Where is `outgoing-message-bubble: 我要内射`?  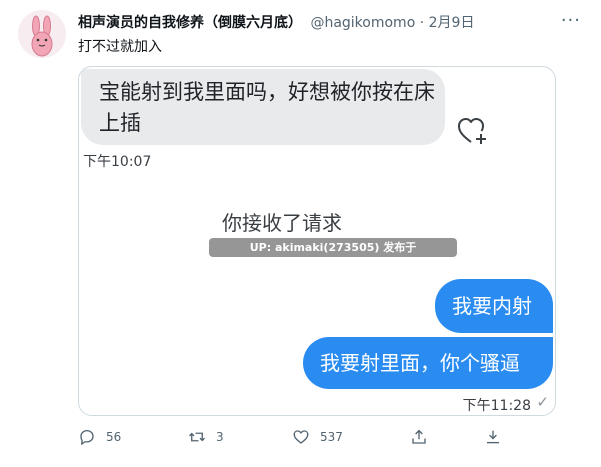
outgoing-message-bubble: 我要内射 is located at coordinates (494, 306).